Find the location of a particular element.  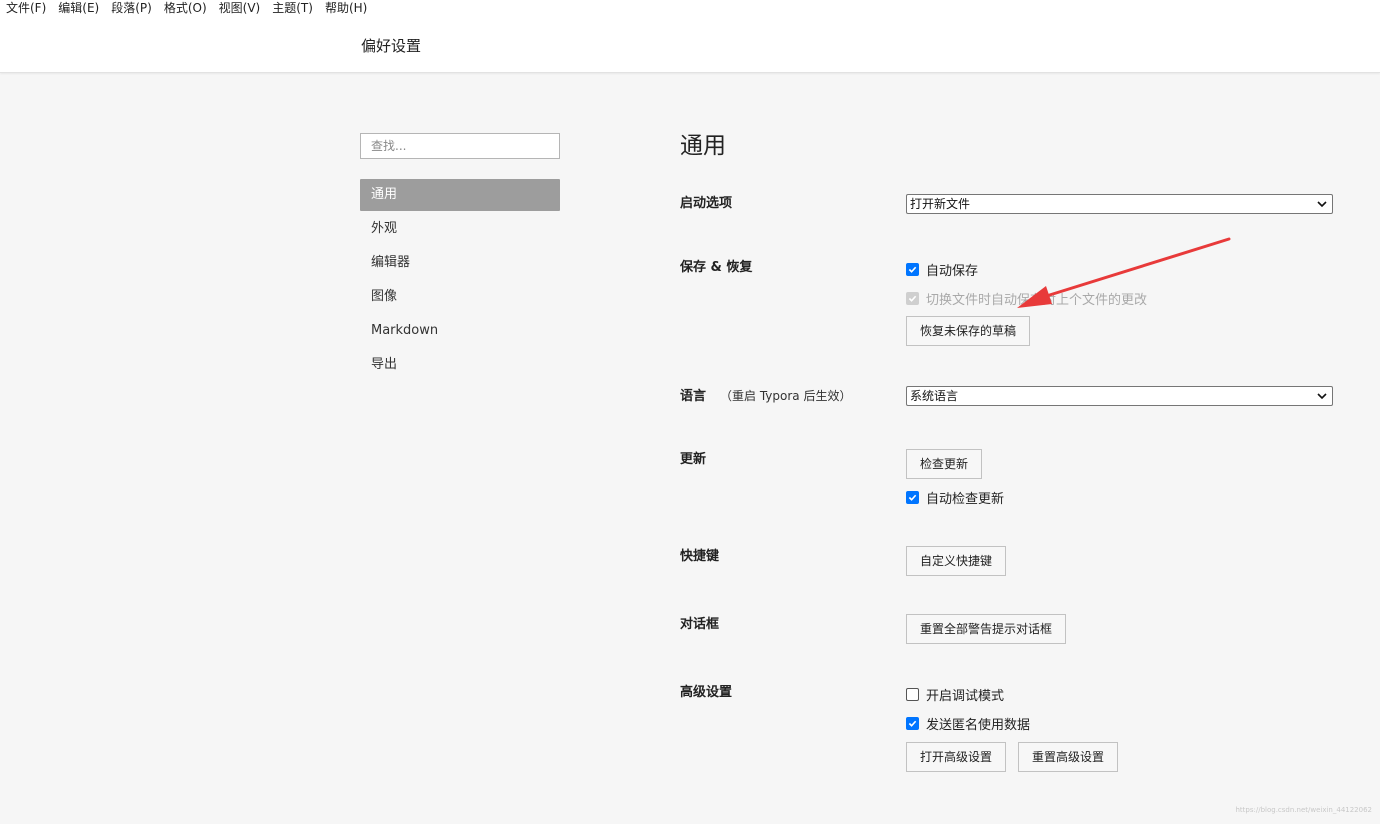

save-restore-label: 保存 & 恢复 is located at coordinates (716, 267).